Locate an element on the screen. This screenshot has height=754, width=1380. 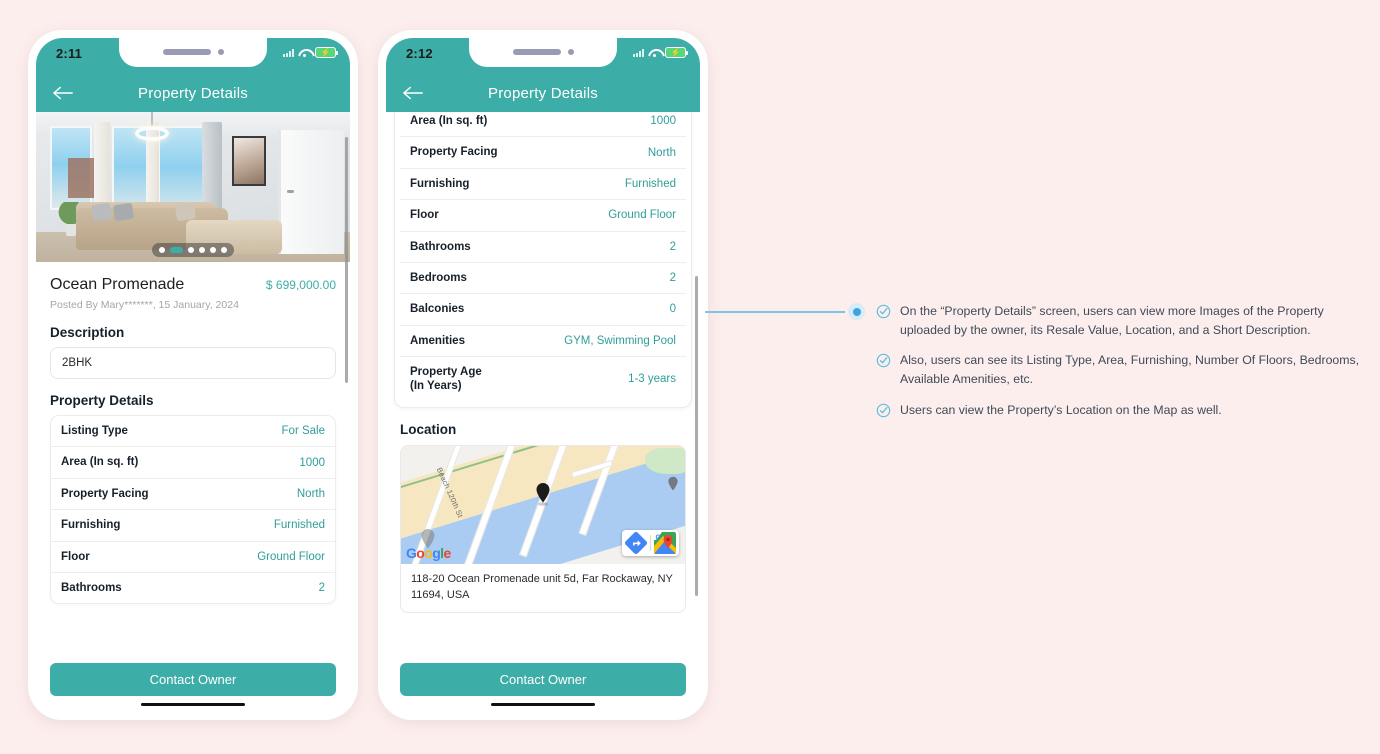
directions-icon is located at coordinates (636, 542).